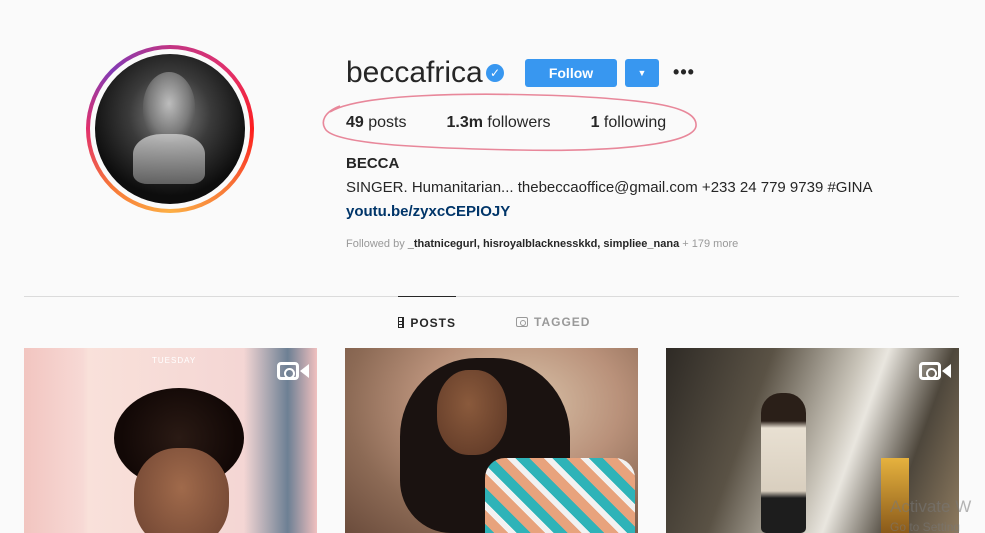 The image size is (985, 533). I want to click on profile-website-link: youtu.be/zyxcCEPIOJY, so click(428, 211).